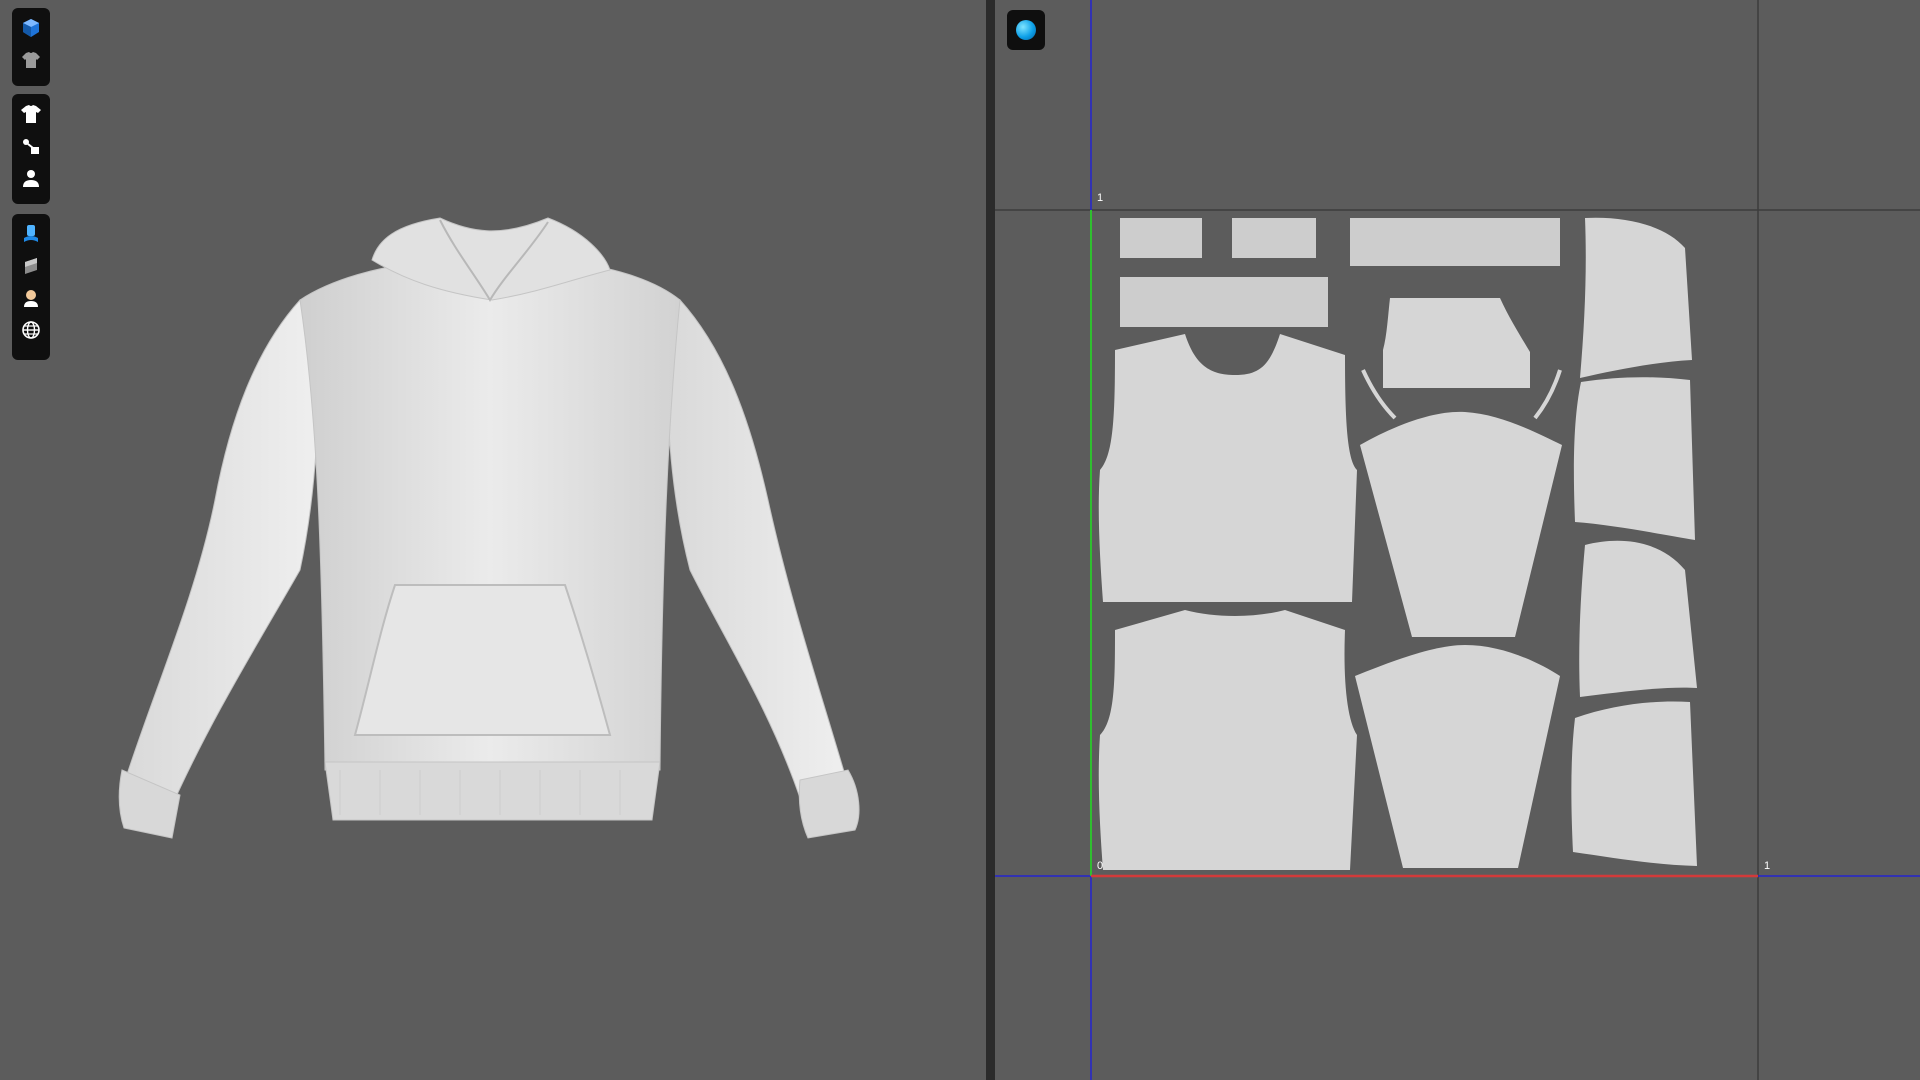 This screenshot has width=1920, height=1080. I want to click on uv-sphere-icon, so click(1026, 30).